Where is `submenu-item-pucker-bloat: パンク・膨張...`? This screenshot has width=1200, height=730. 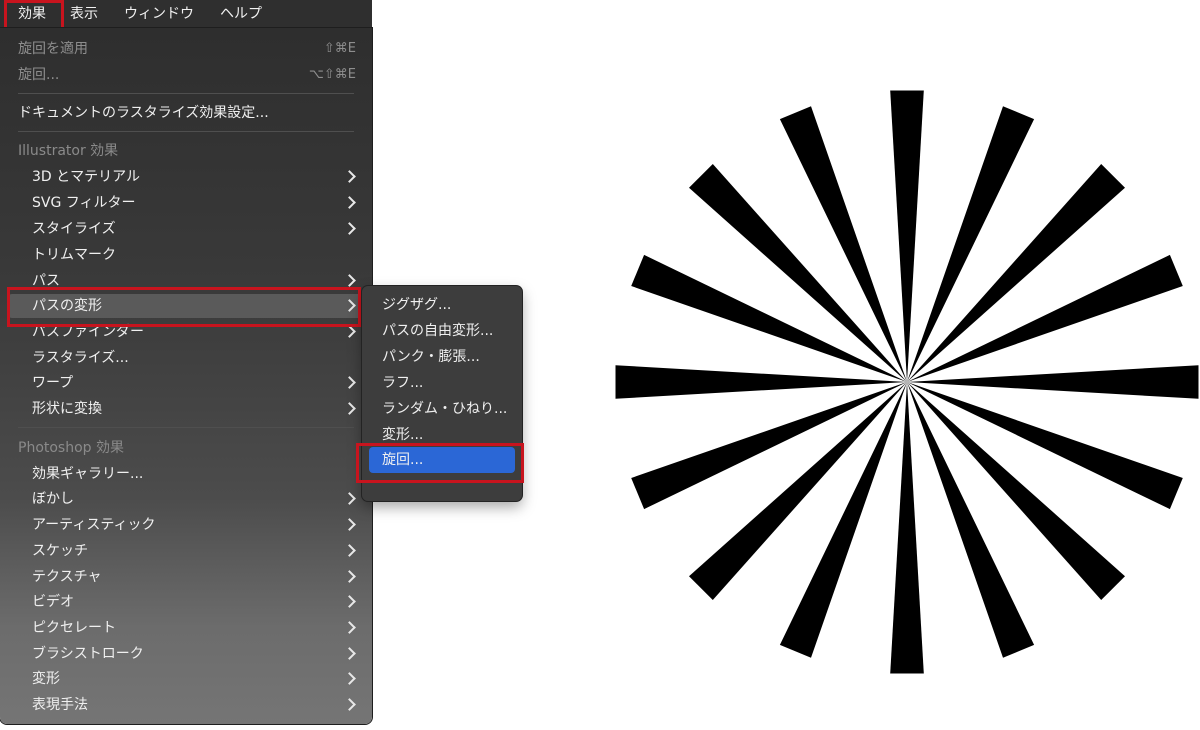
submenu-item-pucker-bloat: パンク・膨張... is located at coordinates (442, 357).